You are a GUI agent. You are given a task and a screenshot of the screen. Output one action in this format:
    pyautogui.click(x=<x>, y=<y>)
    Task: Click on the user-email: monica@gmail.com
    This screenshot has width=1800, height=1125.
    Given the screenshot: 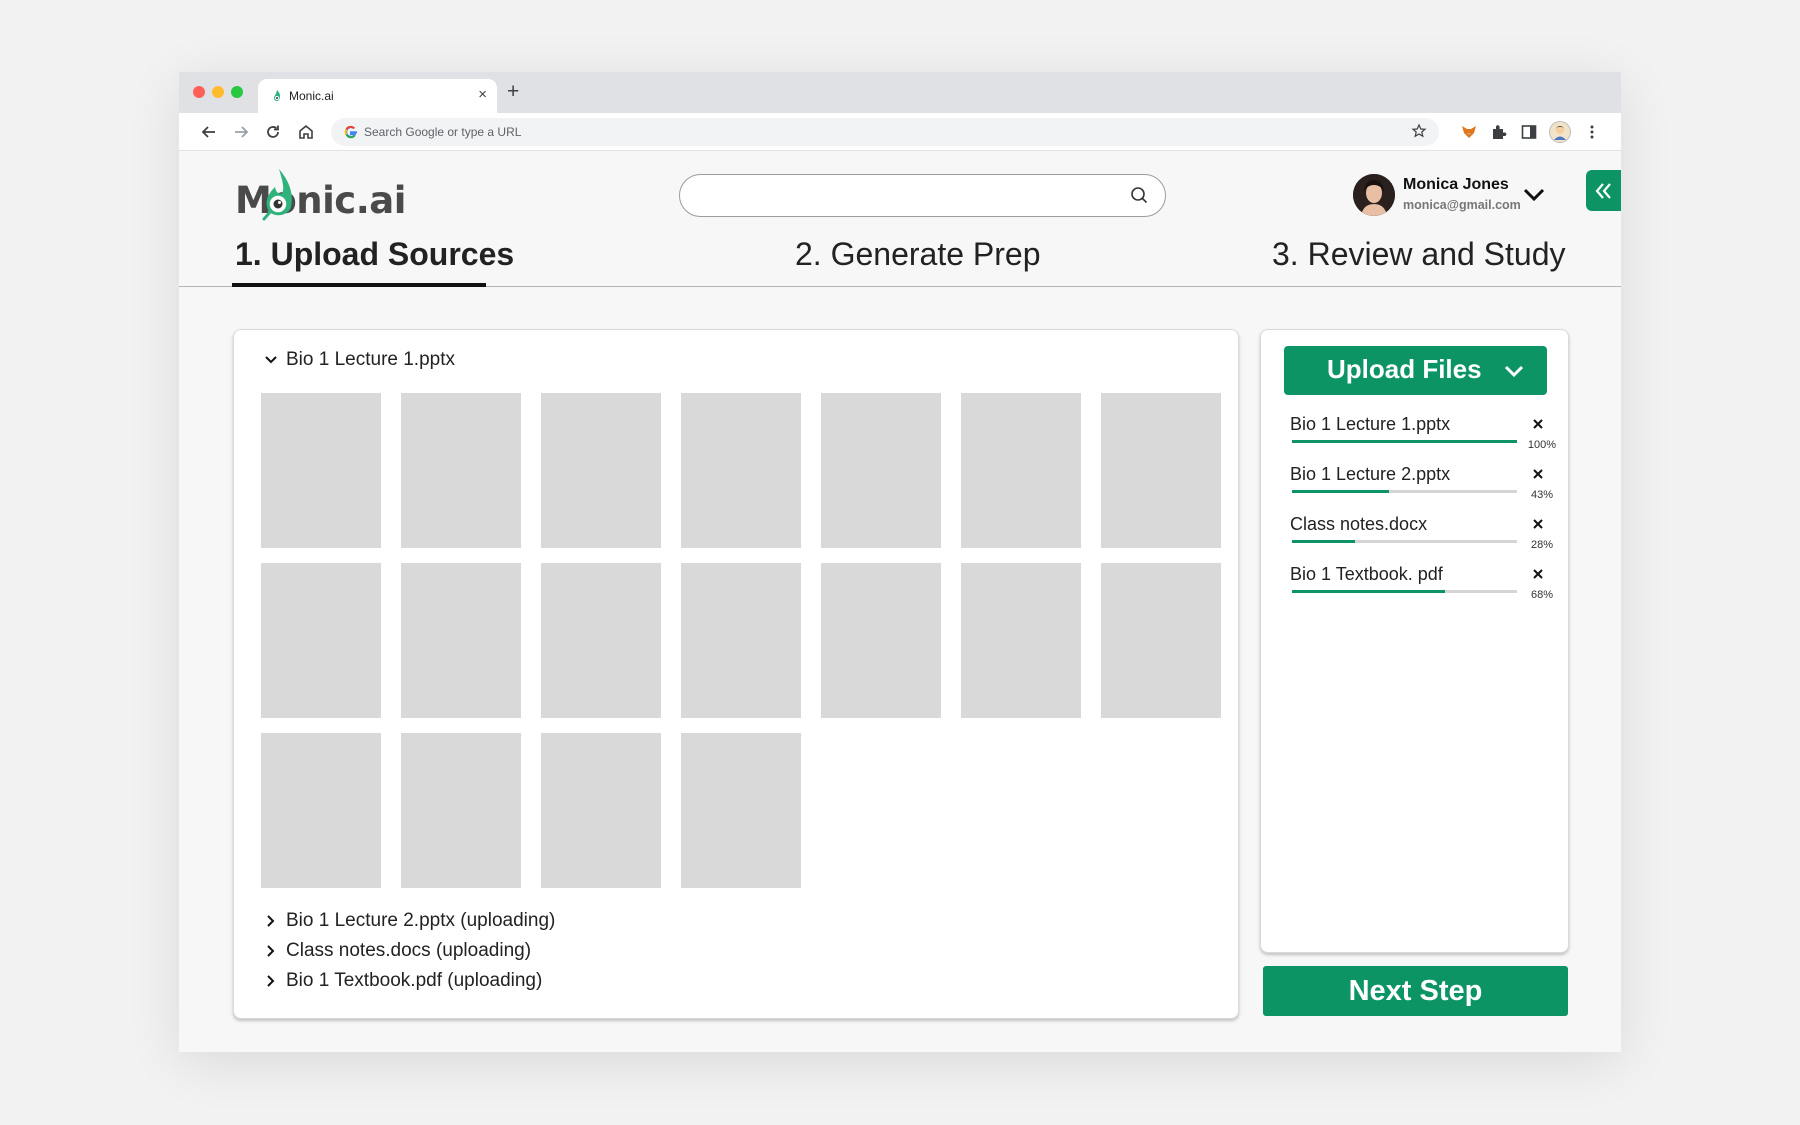 What is the action you would take?
    pyautogui.click(x=1462, y=205)
    